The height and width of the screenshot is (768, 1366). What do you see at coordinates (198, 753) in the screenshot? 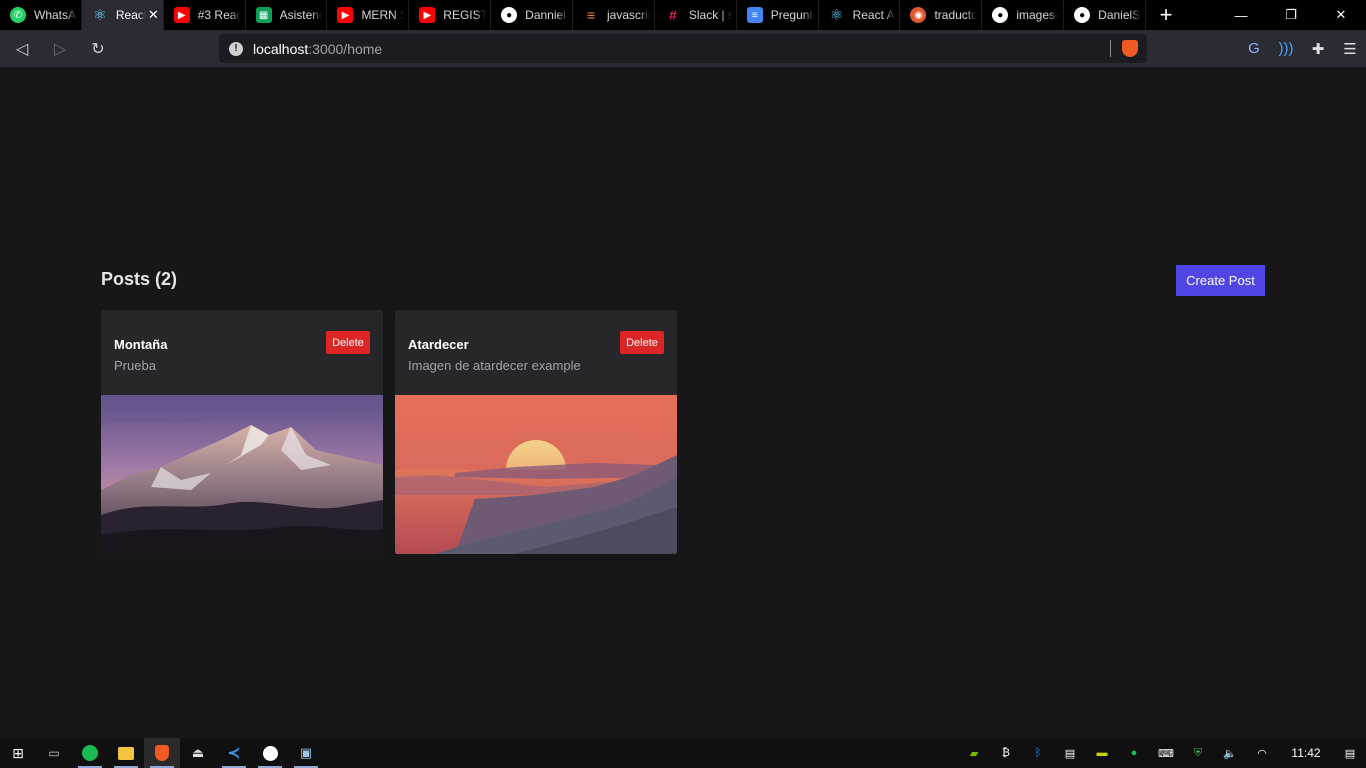
I see `usb-tool-icon: ⏏` at bounding box center [198, 753].